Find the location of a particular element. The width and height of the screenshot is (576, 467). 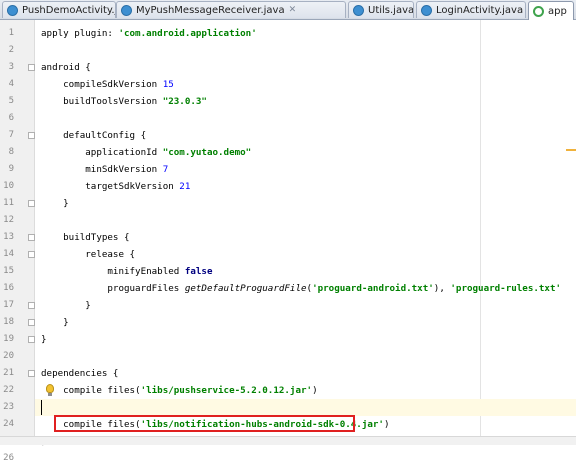

code-line: 9 minSdkVersion 7 is located at coordinates (288, 169).